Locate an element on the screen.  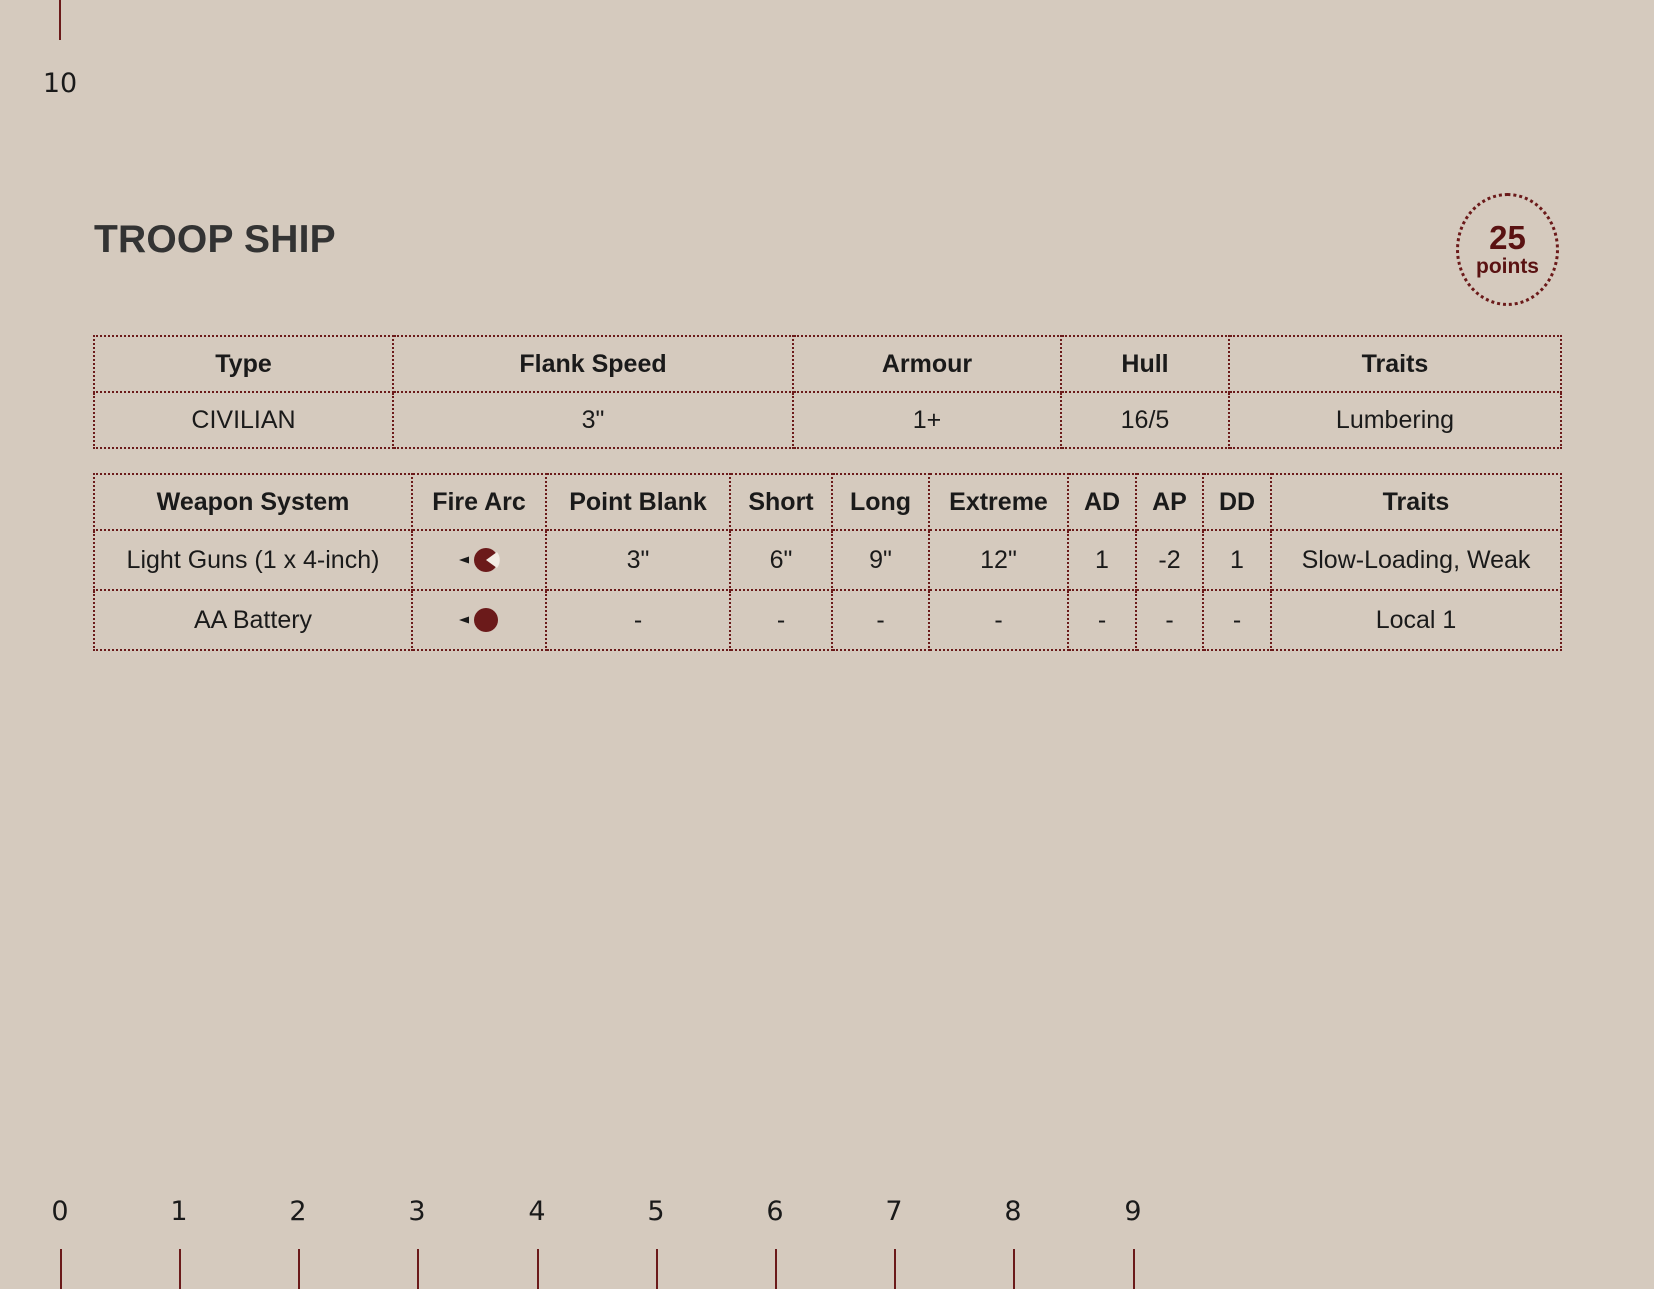
point-blank-value: 3" is located at coordinates (638, 560).